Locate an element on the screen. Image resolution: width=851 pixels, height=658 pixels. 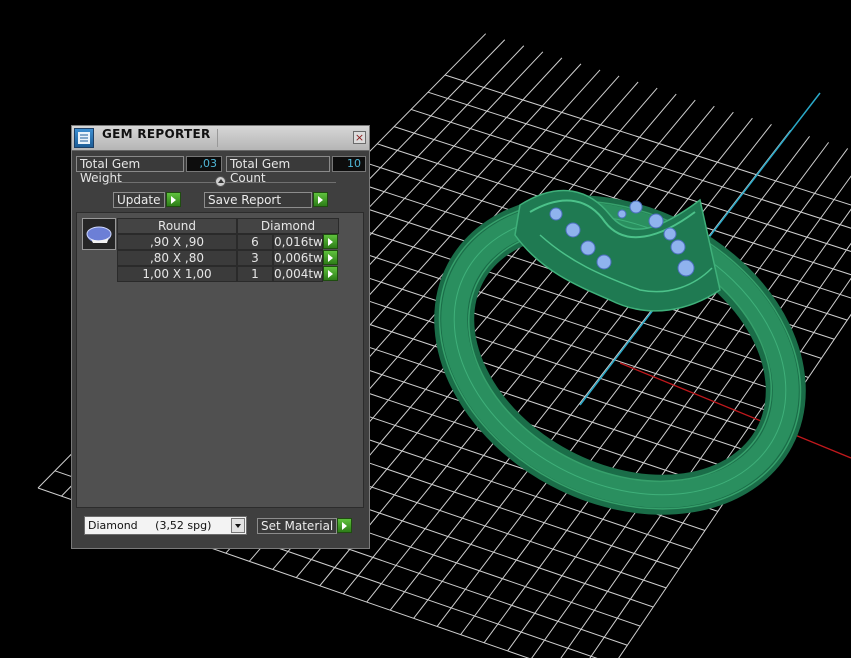
total-gem-count-label: Total Gem Count is located at coordinates (278, 170).